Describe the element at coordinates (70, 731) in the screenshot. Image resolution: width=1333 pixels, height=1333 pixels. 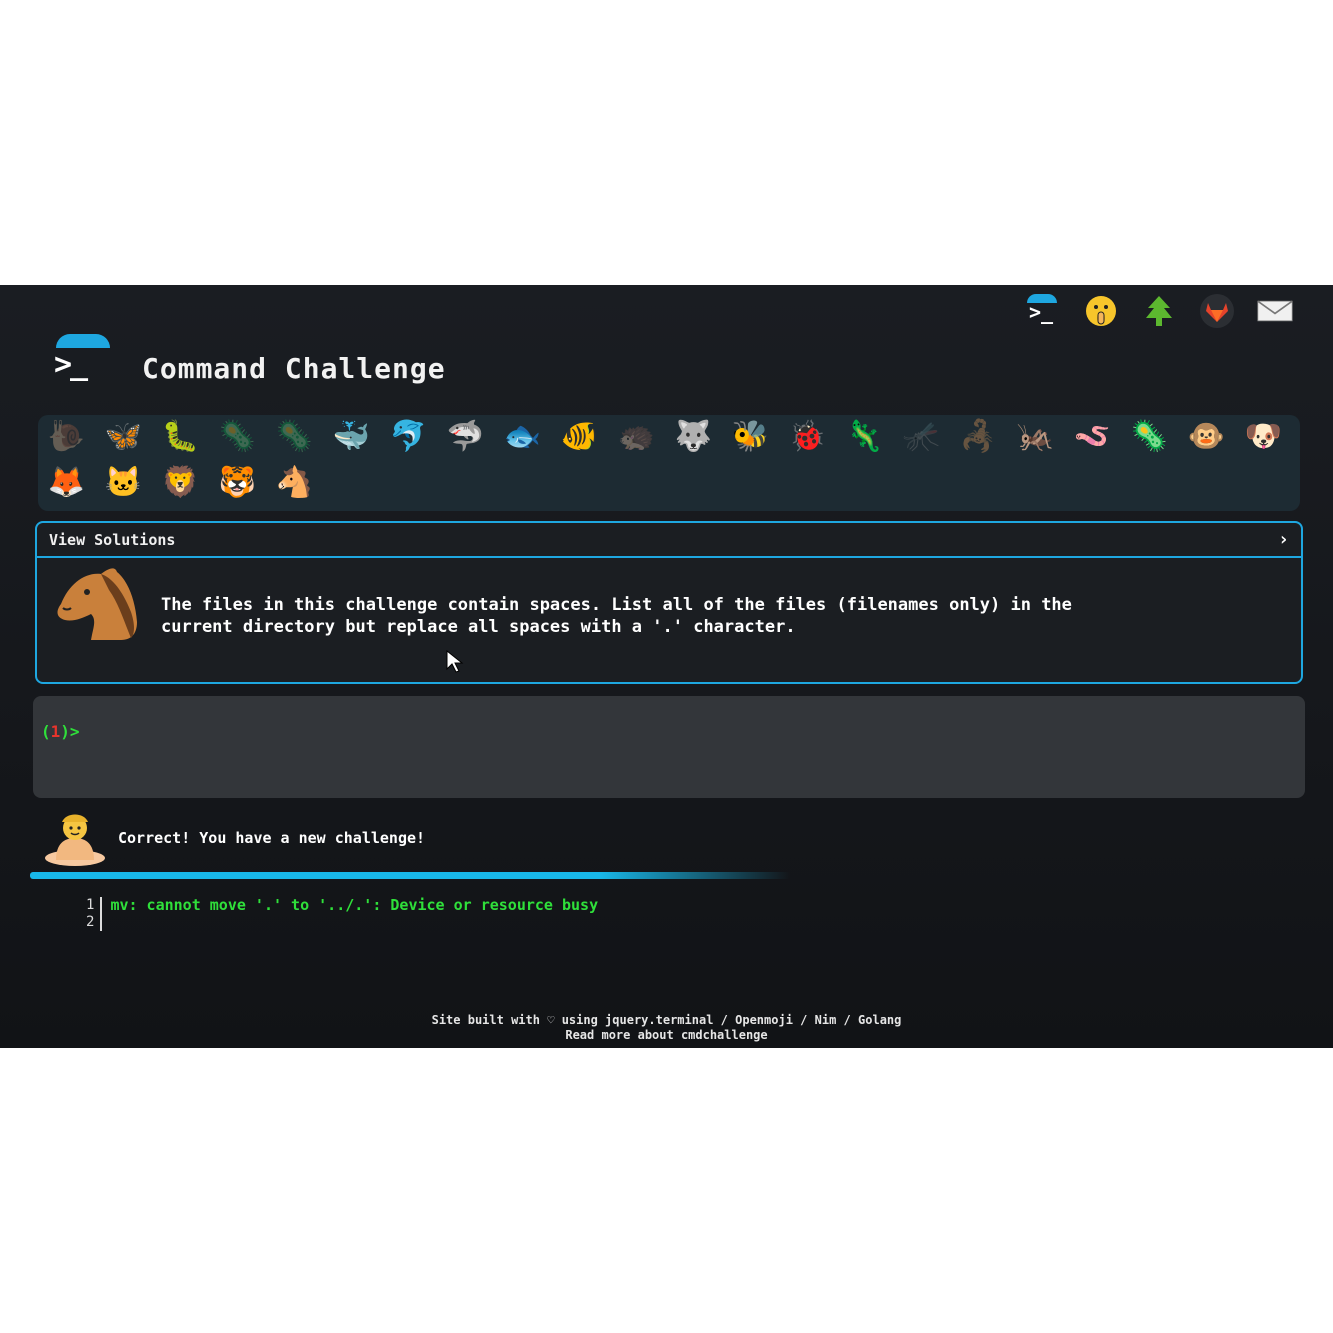
I see `prompt-close: )>` at that location.